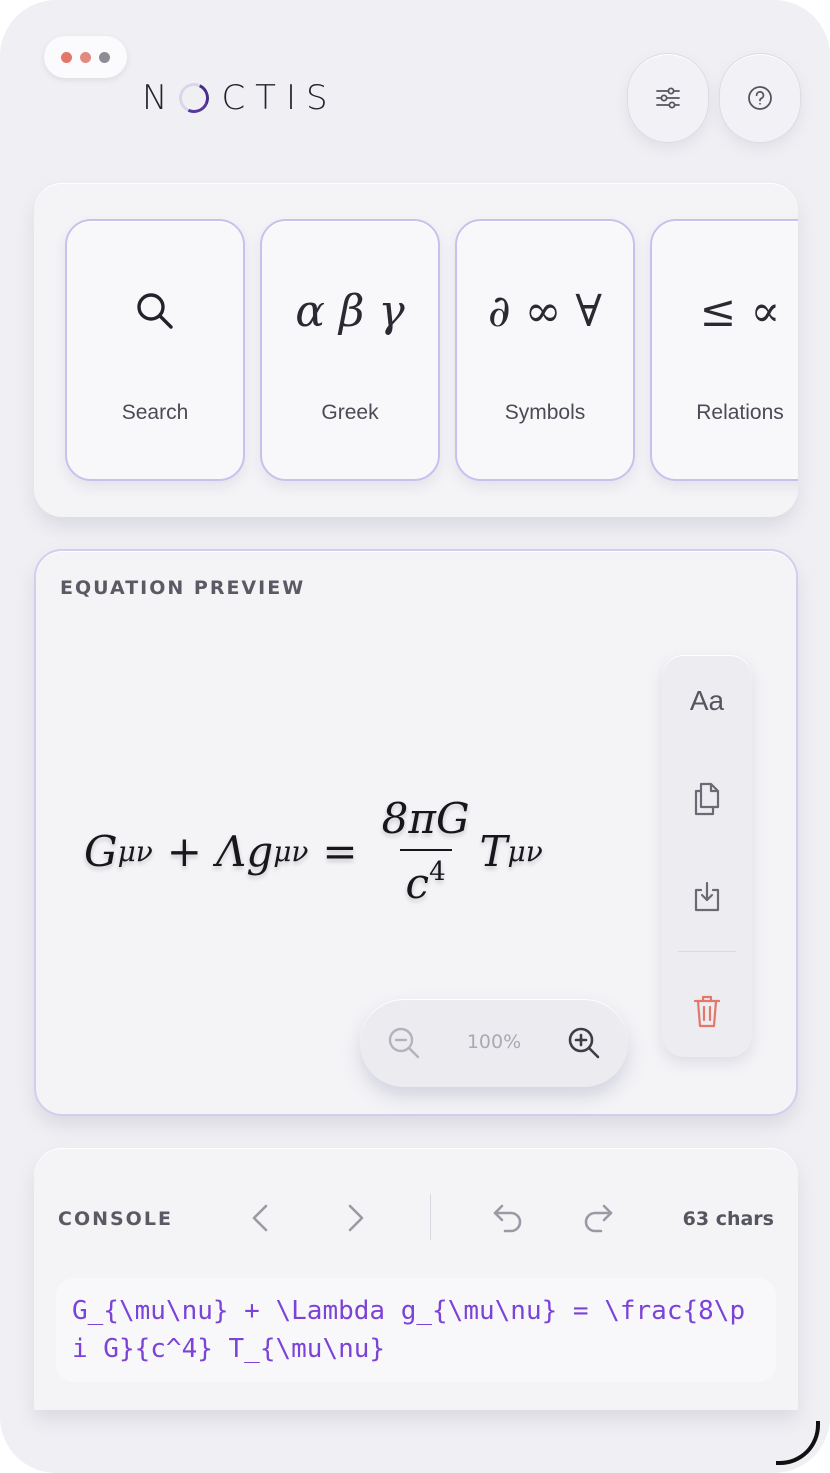 The image size is (830, 1473). I want to click on chevron-right-icon, so click(354, 1218).